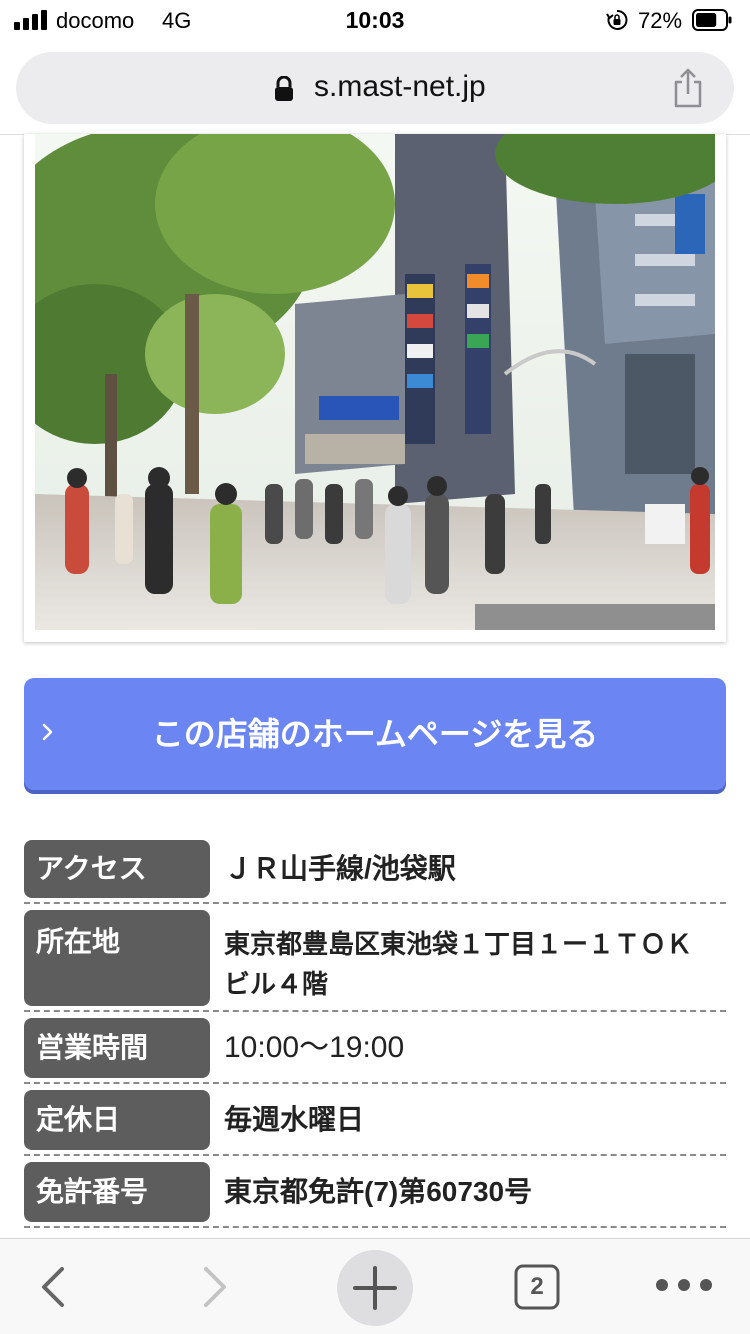  I want to click on lock-icon, so click(284, 88).